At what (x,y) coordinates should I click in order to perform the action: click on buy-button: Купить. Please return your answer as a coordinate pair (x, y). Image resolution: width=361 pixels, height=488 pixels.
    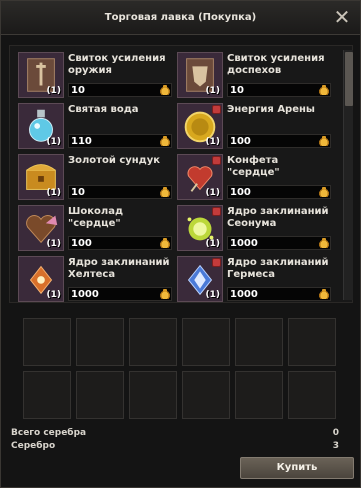
    Looking at the image, I should click on (297, 468).